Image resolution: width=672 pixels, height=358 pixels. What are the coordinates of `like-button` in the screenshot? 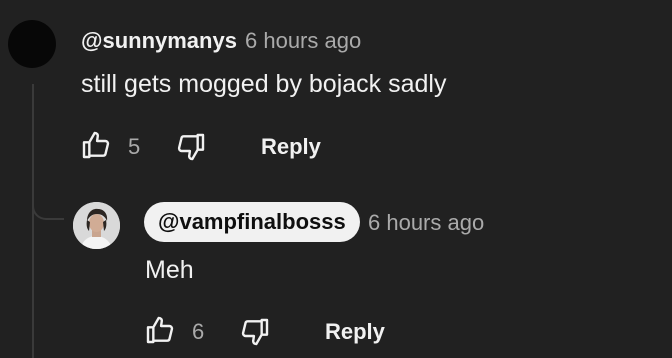 It's located at (96, 145).